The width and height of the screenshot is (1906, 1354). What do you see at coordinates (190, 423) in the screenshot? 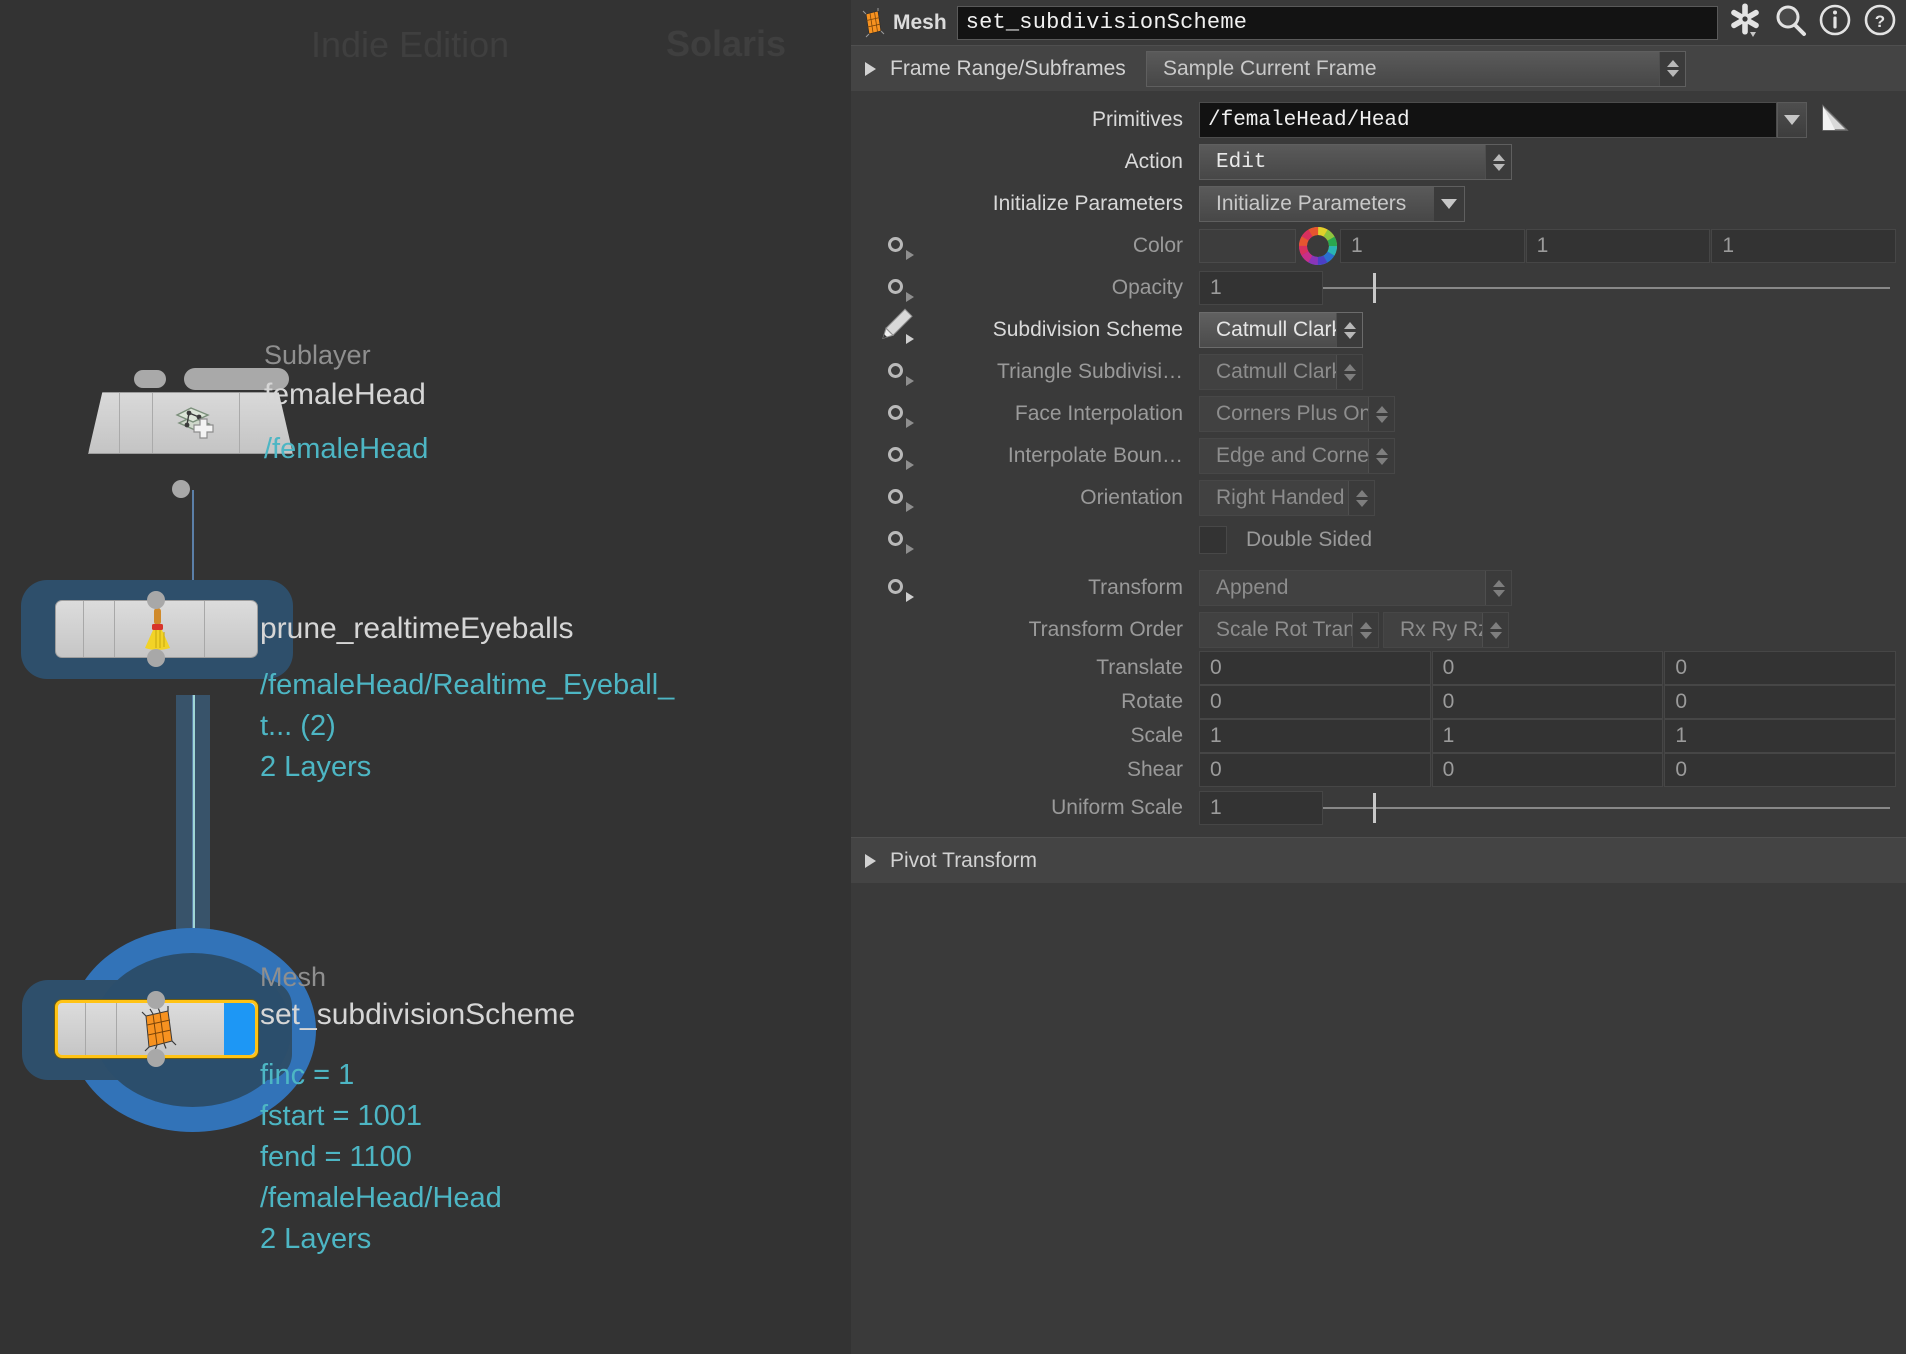
I see `node-body` at bounding box center [190, 423].